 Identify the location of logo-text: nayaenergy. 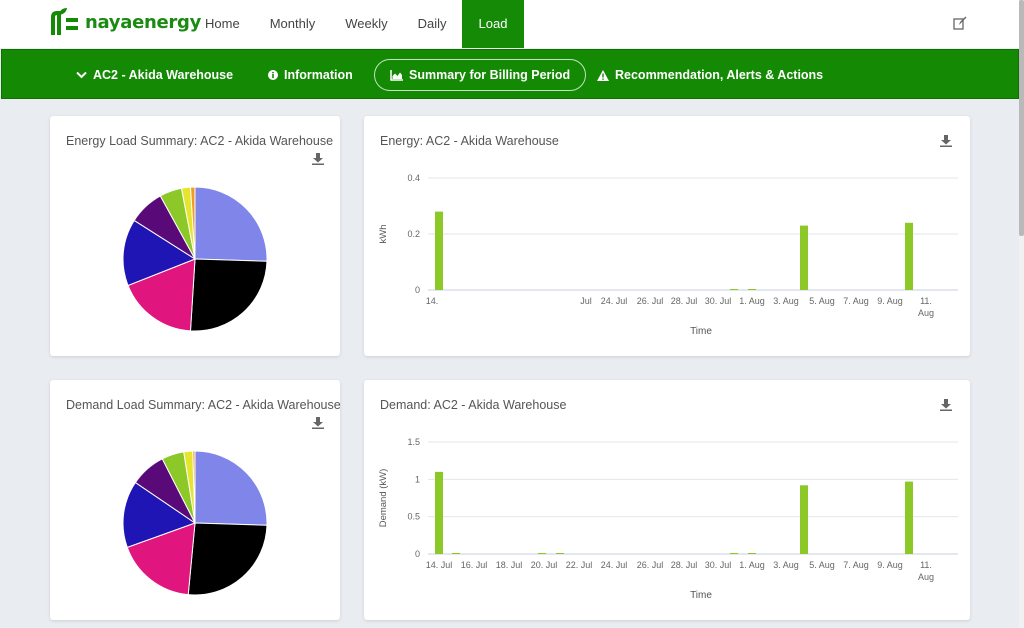
(143, 22).